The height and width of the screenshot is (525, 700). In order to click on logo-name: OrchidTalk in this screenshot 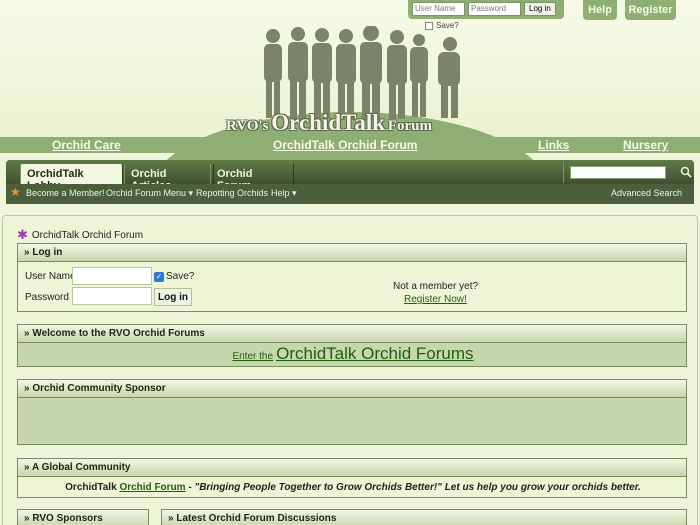, I will do `click(328, 122)`.